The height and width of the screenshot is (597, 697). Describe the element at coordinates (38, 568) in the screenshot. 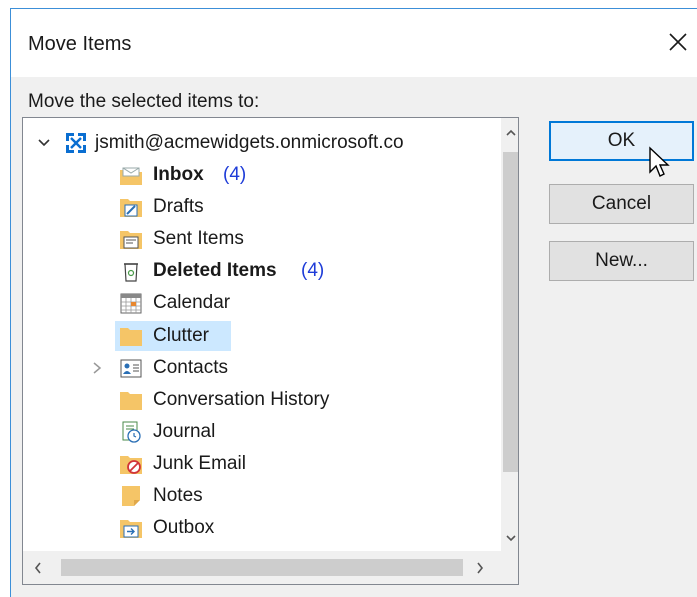

I see `scroll-left-arrow-icon` at that location.